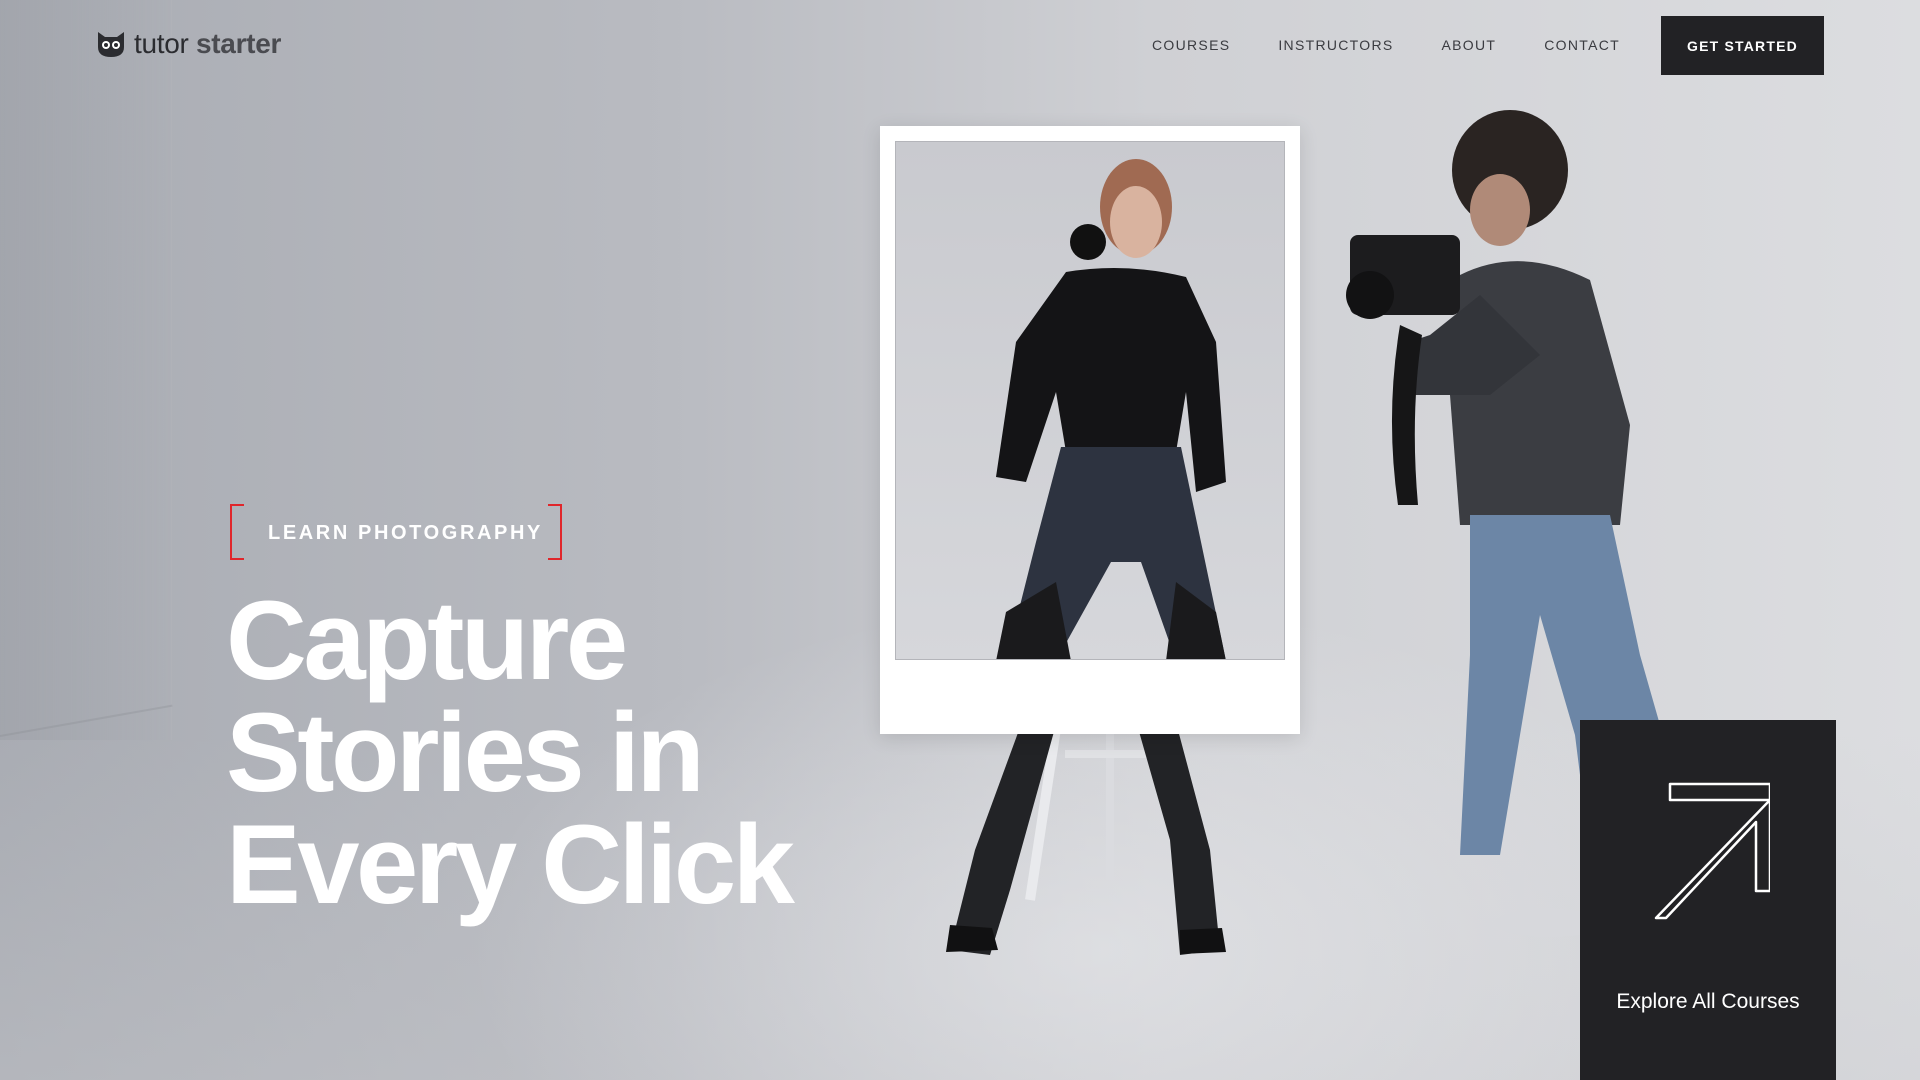 This screenshot has height=1080, width=1920. What do you see at coordinates (1712, 851) in the screenshot?
I see `arrow-up-right-icon` at bounding box center [1712, 851].